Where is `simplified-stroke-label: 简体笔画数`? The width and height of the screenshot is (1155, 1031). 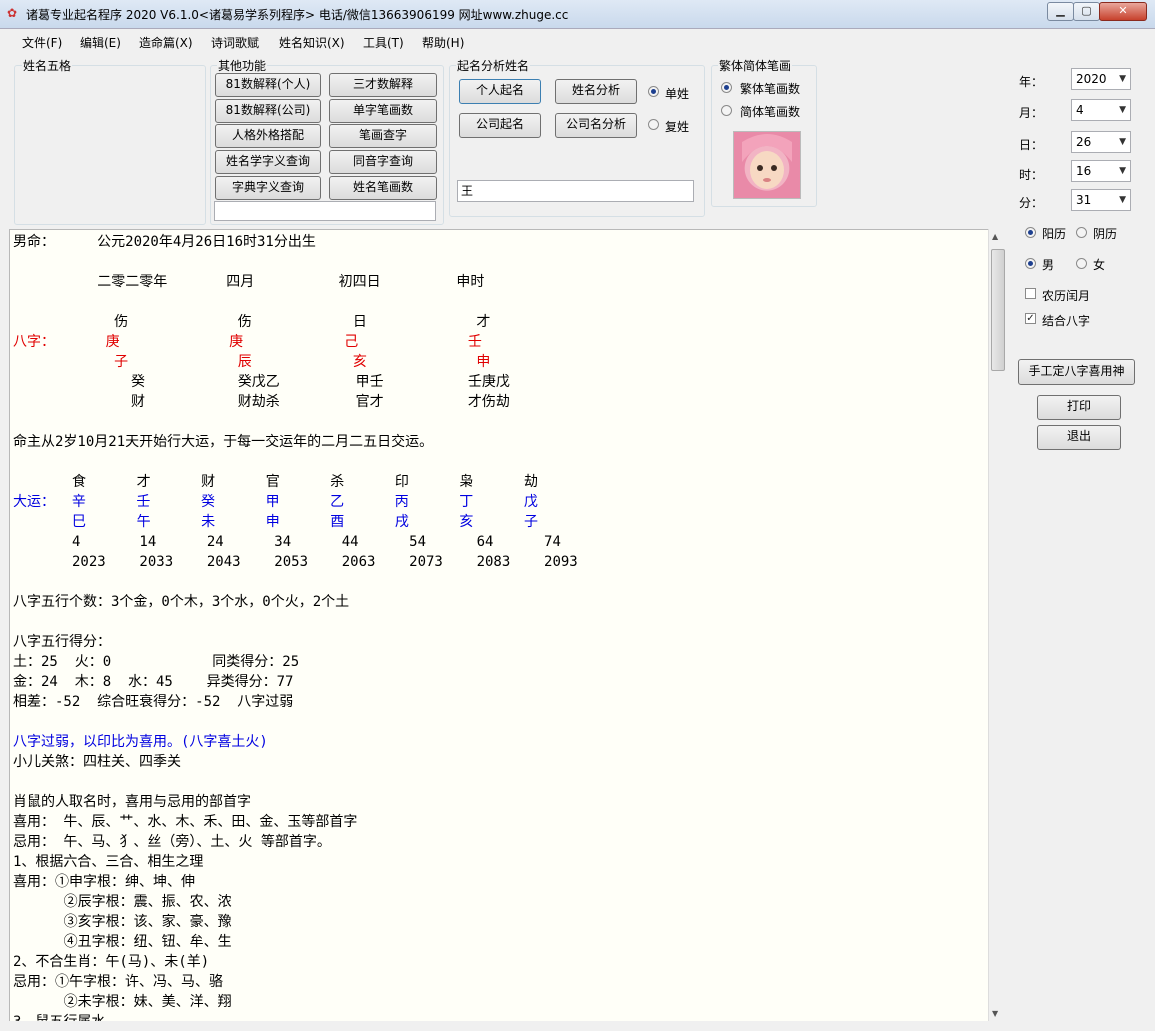 simplified-stroke-label: 简体笔画数 is located at coordinates (770, 112).